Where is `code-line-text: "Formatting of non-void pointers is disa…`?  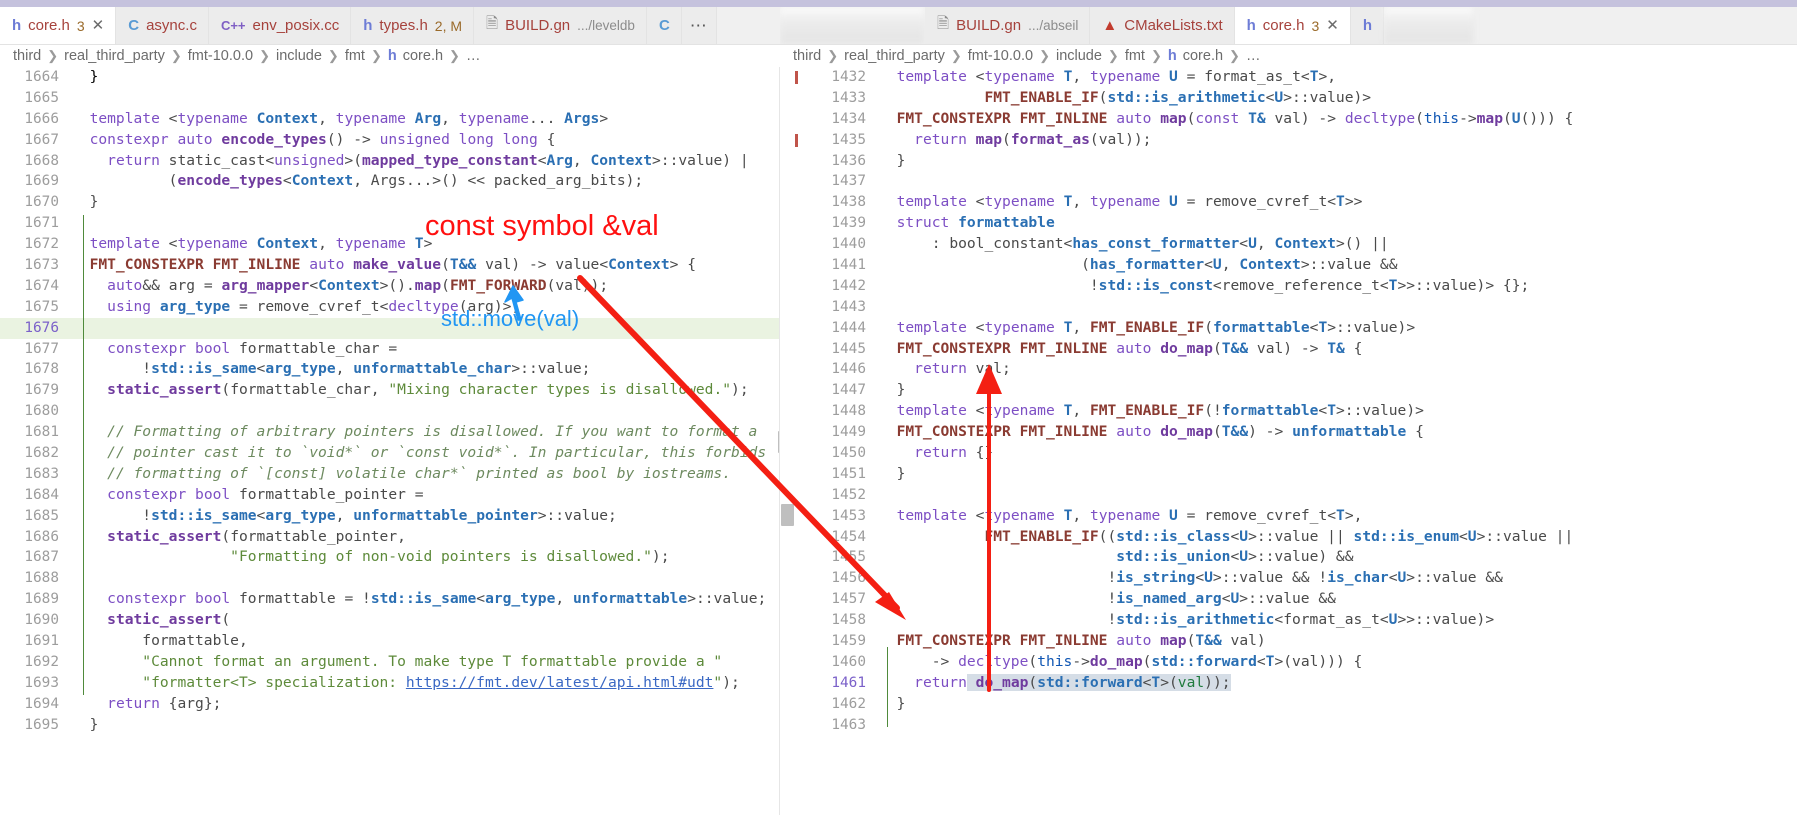
code-line-text: "Formatting of non-void pointers is disa… is located at coordinates (425, 557).